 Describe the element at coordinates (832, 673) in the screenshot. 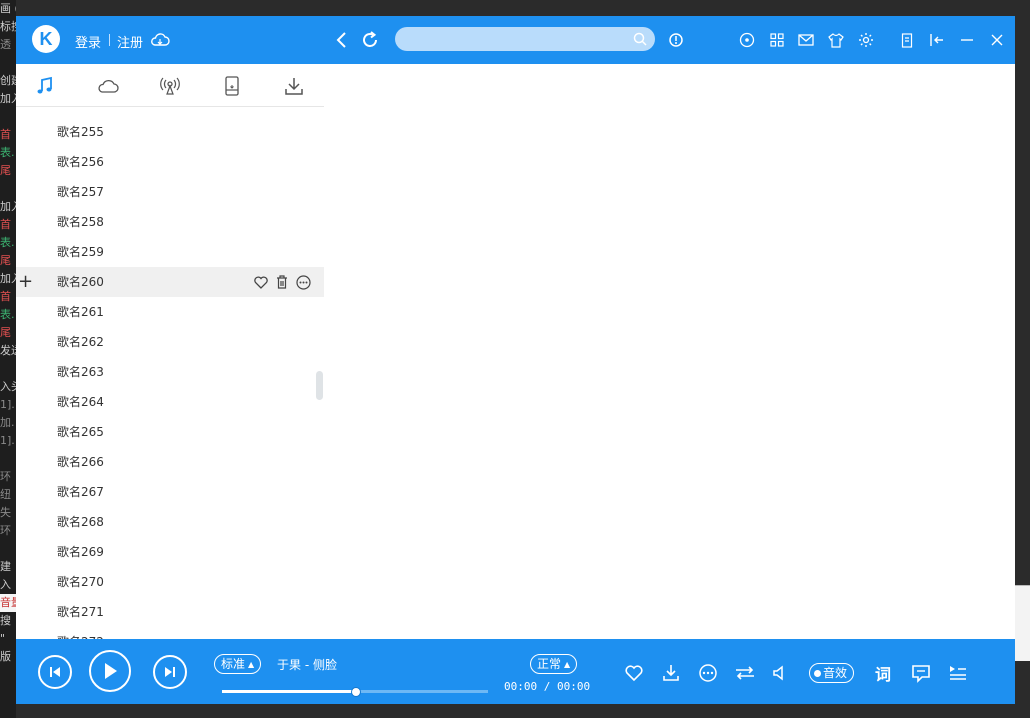

I see `sound-effect-button: 音效` at that location.